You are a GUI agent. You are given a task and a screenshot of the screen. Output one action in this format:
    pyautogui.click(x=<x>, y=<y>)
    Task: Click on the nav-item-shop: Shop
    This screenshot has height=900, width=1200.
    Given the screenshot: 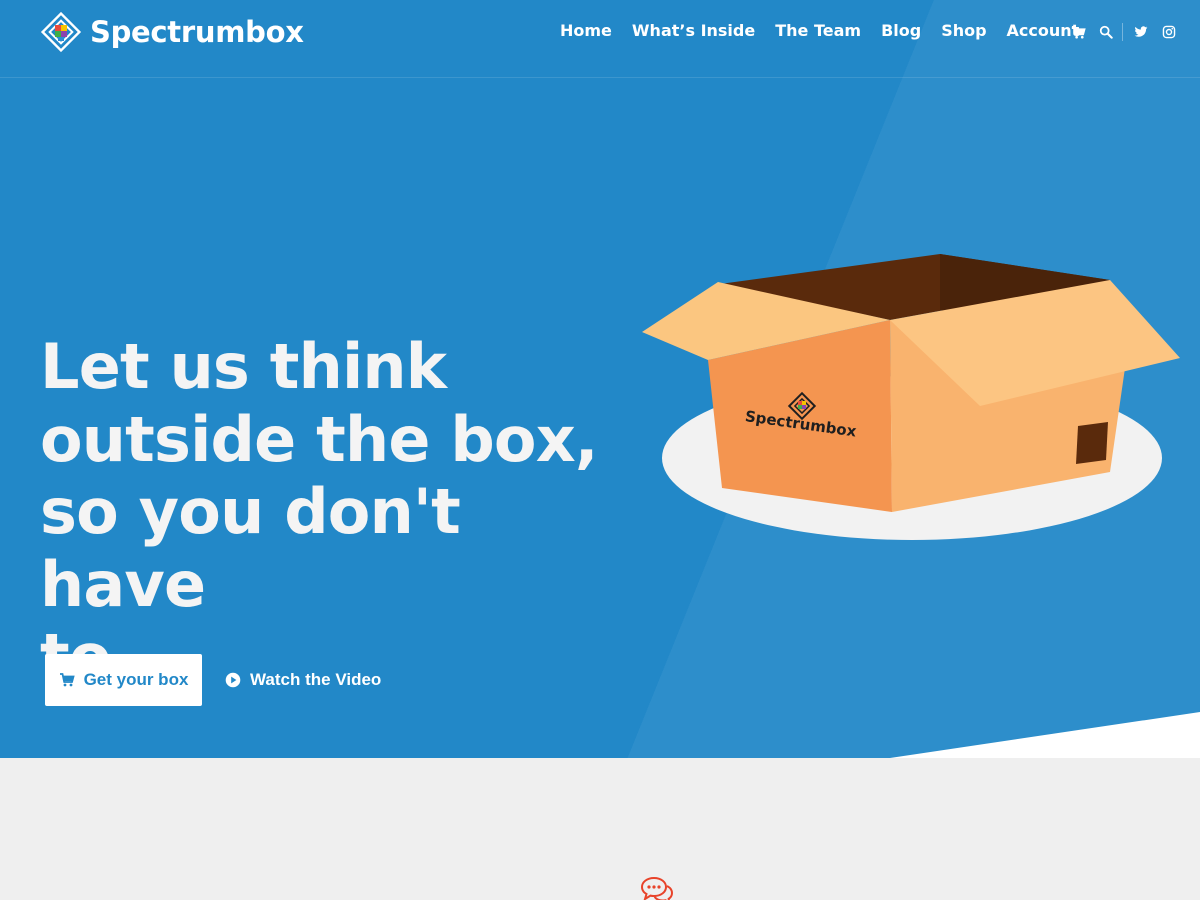 What is the action you would take?
    pyautogui.click(x=963, y=30)
    